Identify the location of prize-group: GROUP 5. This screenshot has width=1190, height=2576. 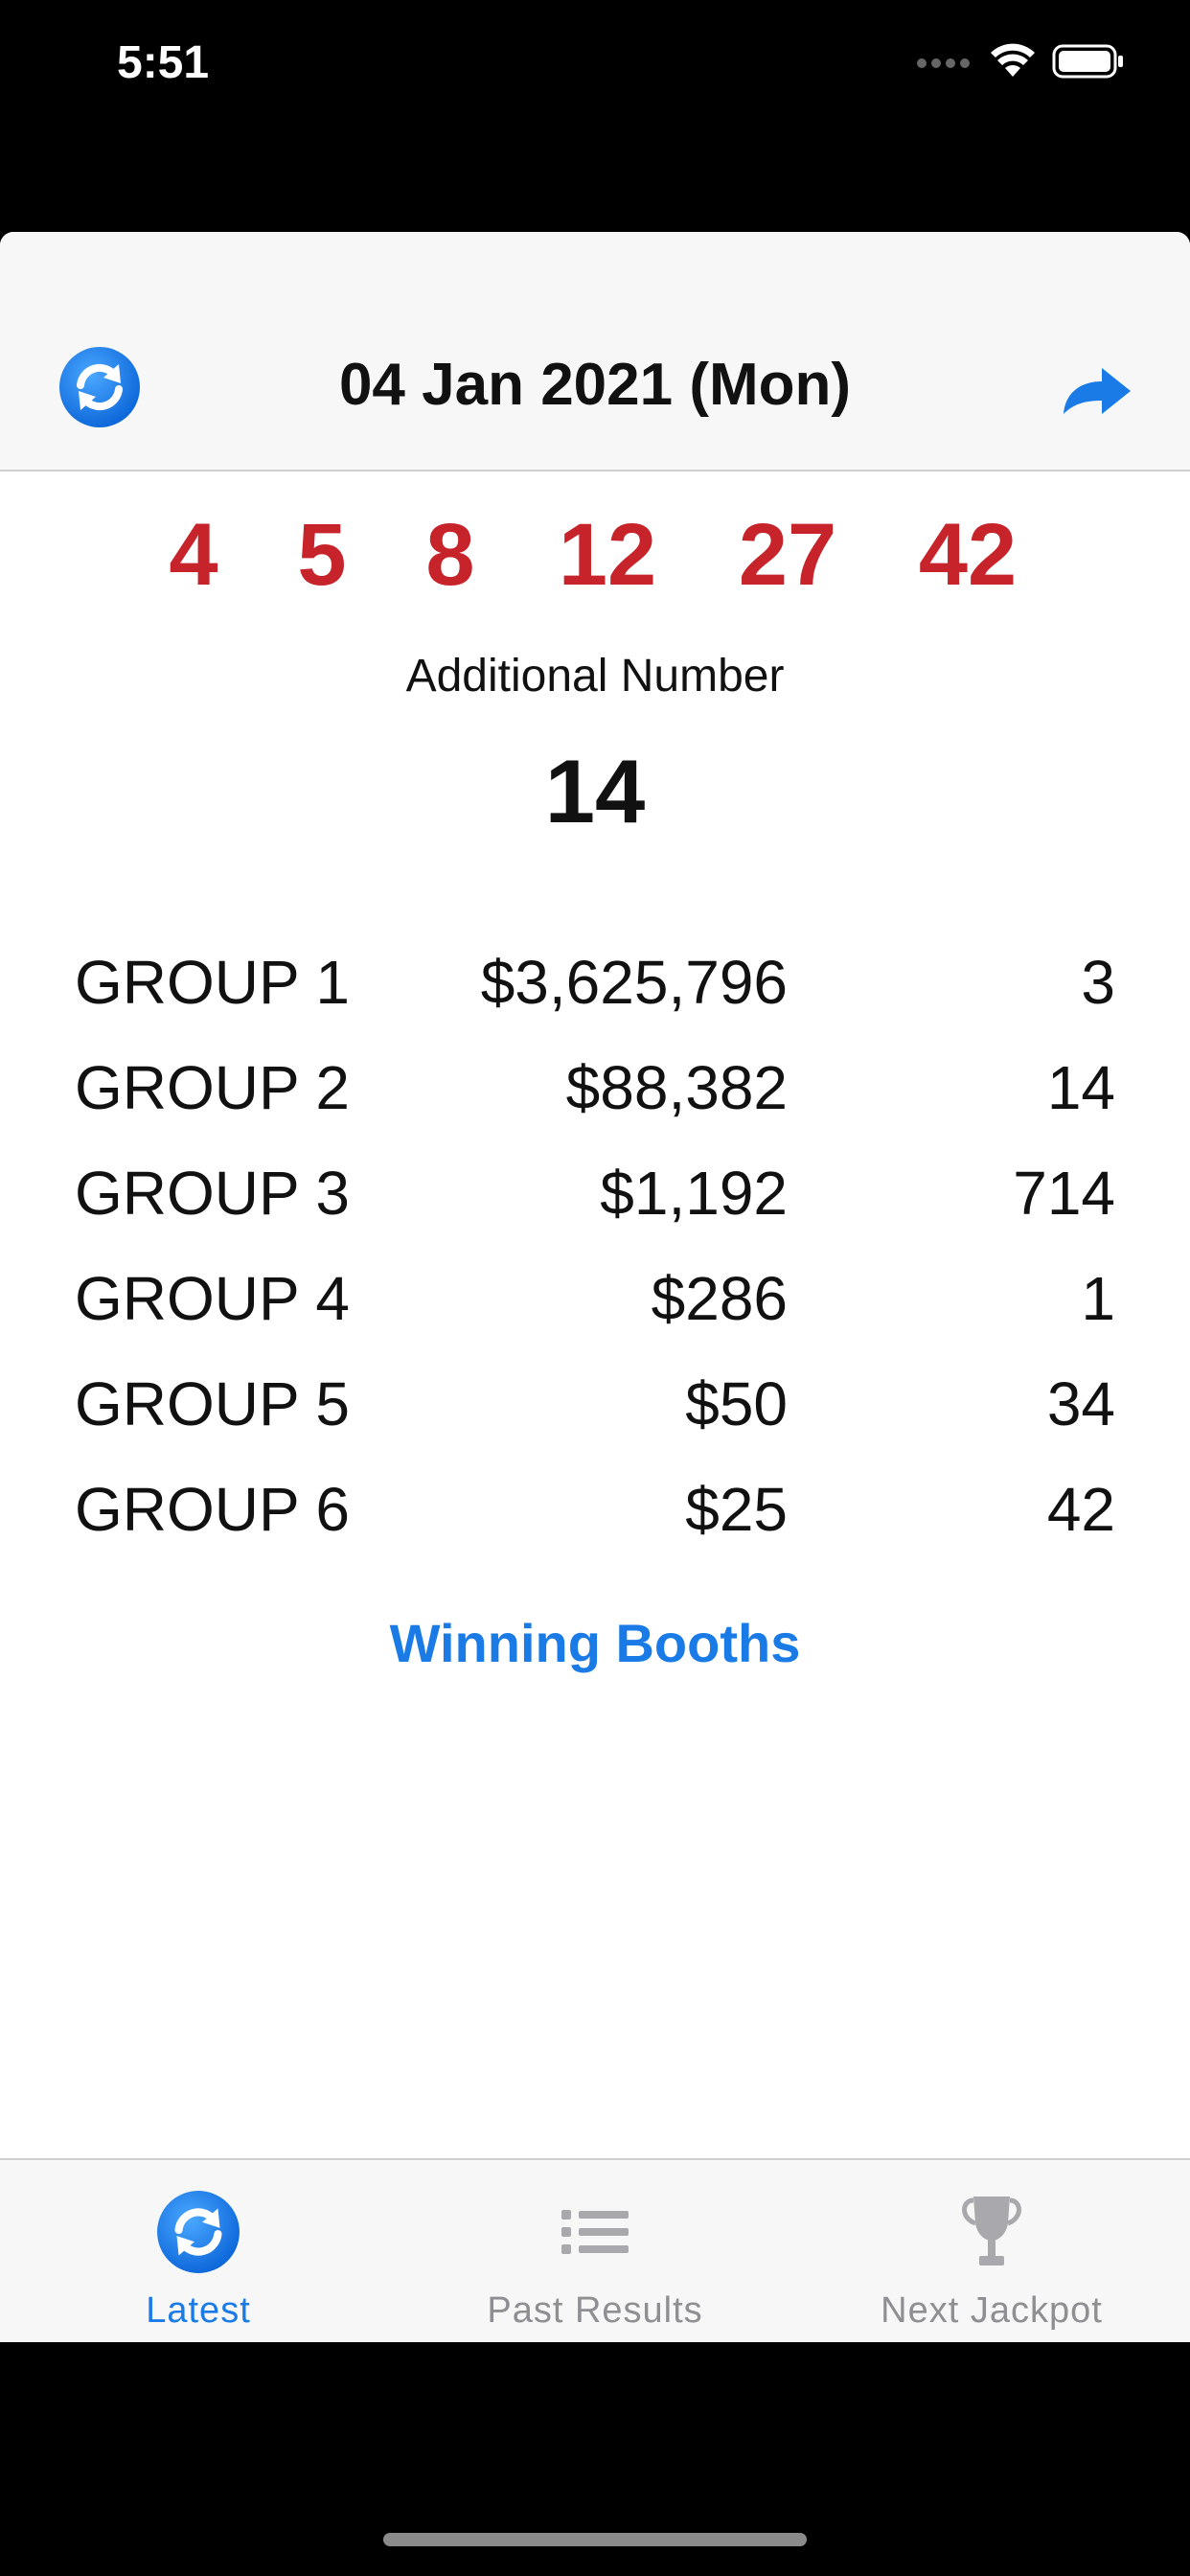
(213, 1403).